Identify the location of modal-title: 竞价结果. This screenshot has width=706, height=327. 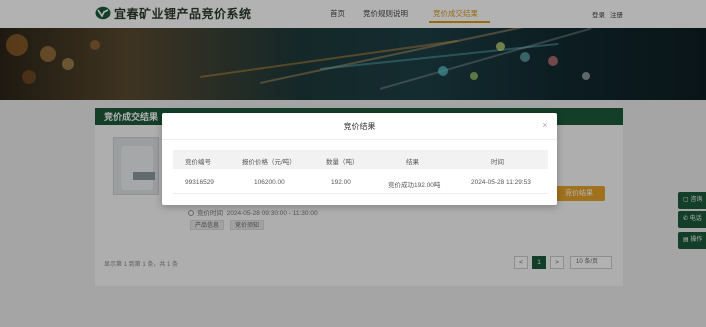
(359, 126).